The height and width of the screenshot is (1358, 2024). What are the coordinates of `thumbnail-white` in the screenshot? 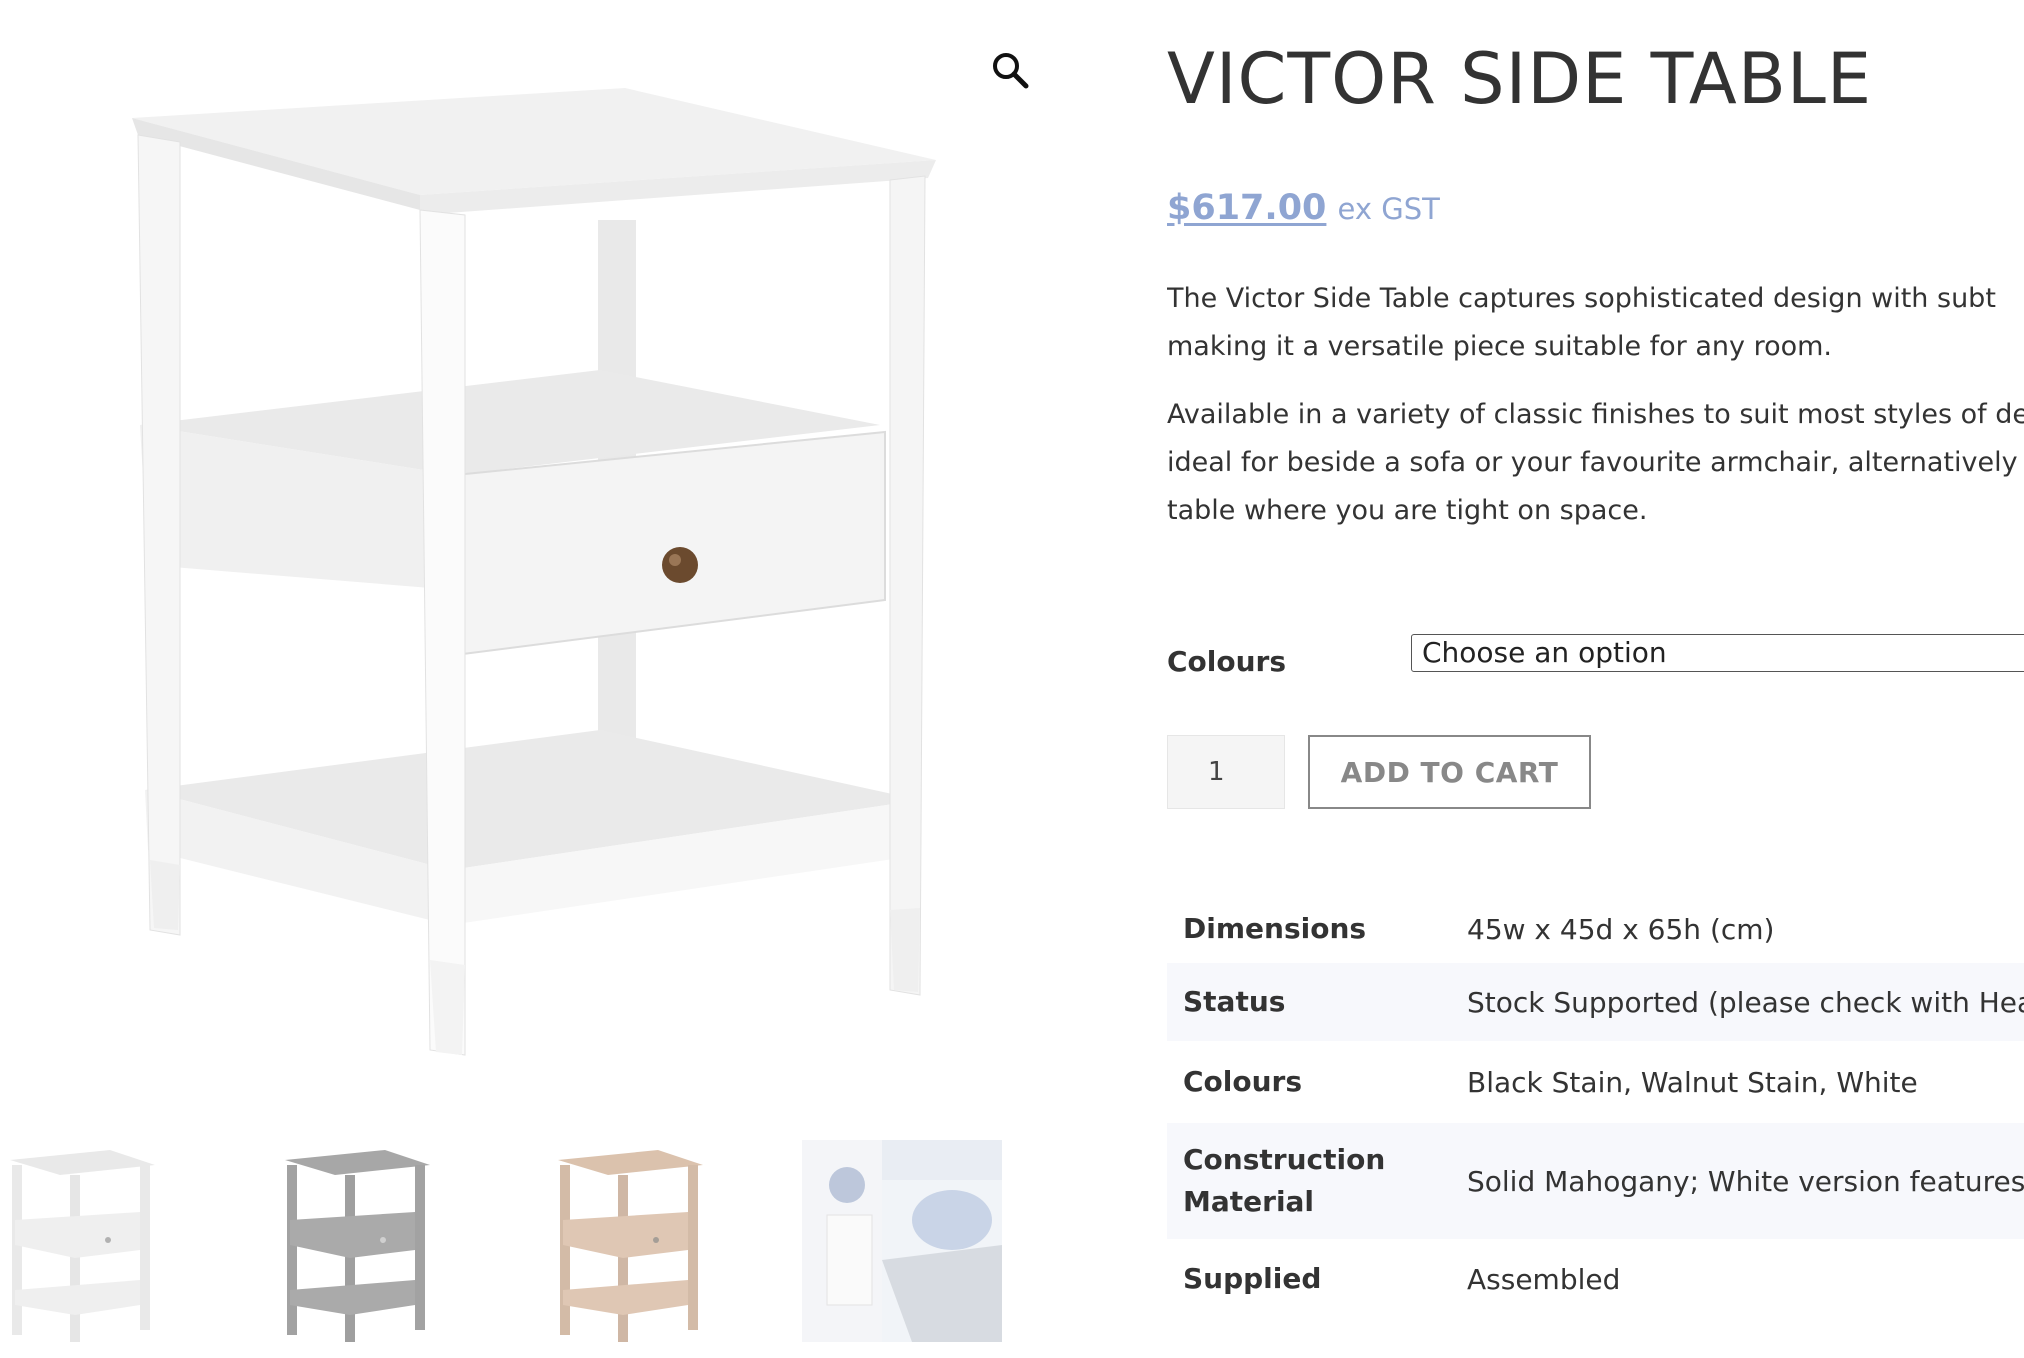 It's located at (100, 1241).